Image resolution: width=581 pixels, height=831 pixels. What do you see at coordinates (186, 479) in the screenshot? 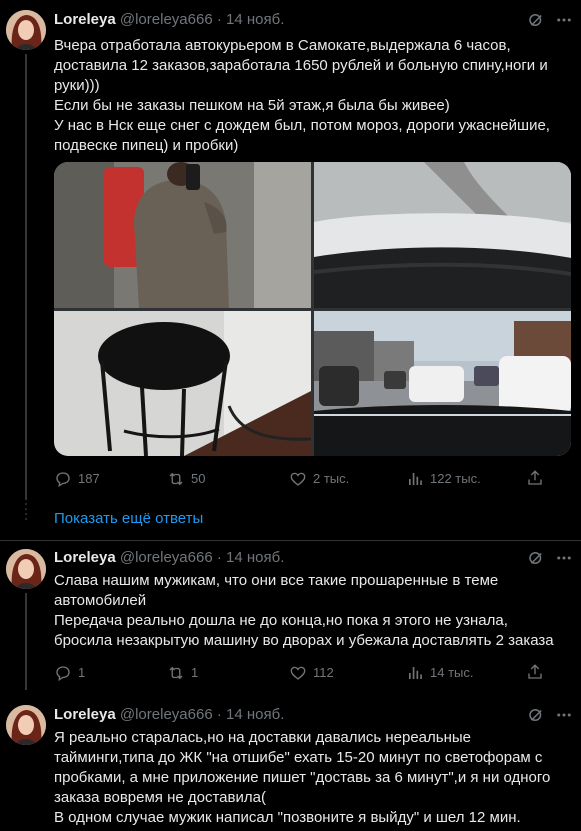
I see `repost-button: 50` at bounding box center [186, 479].